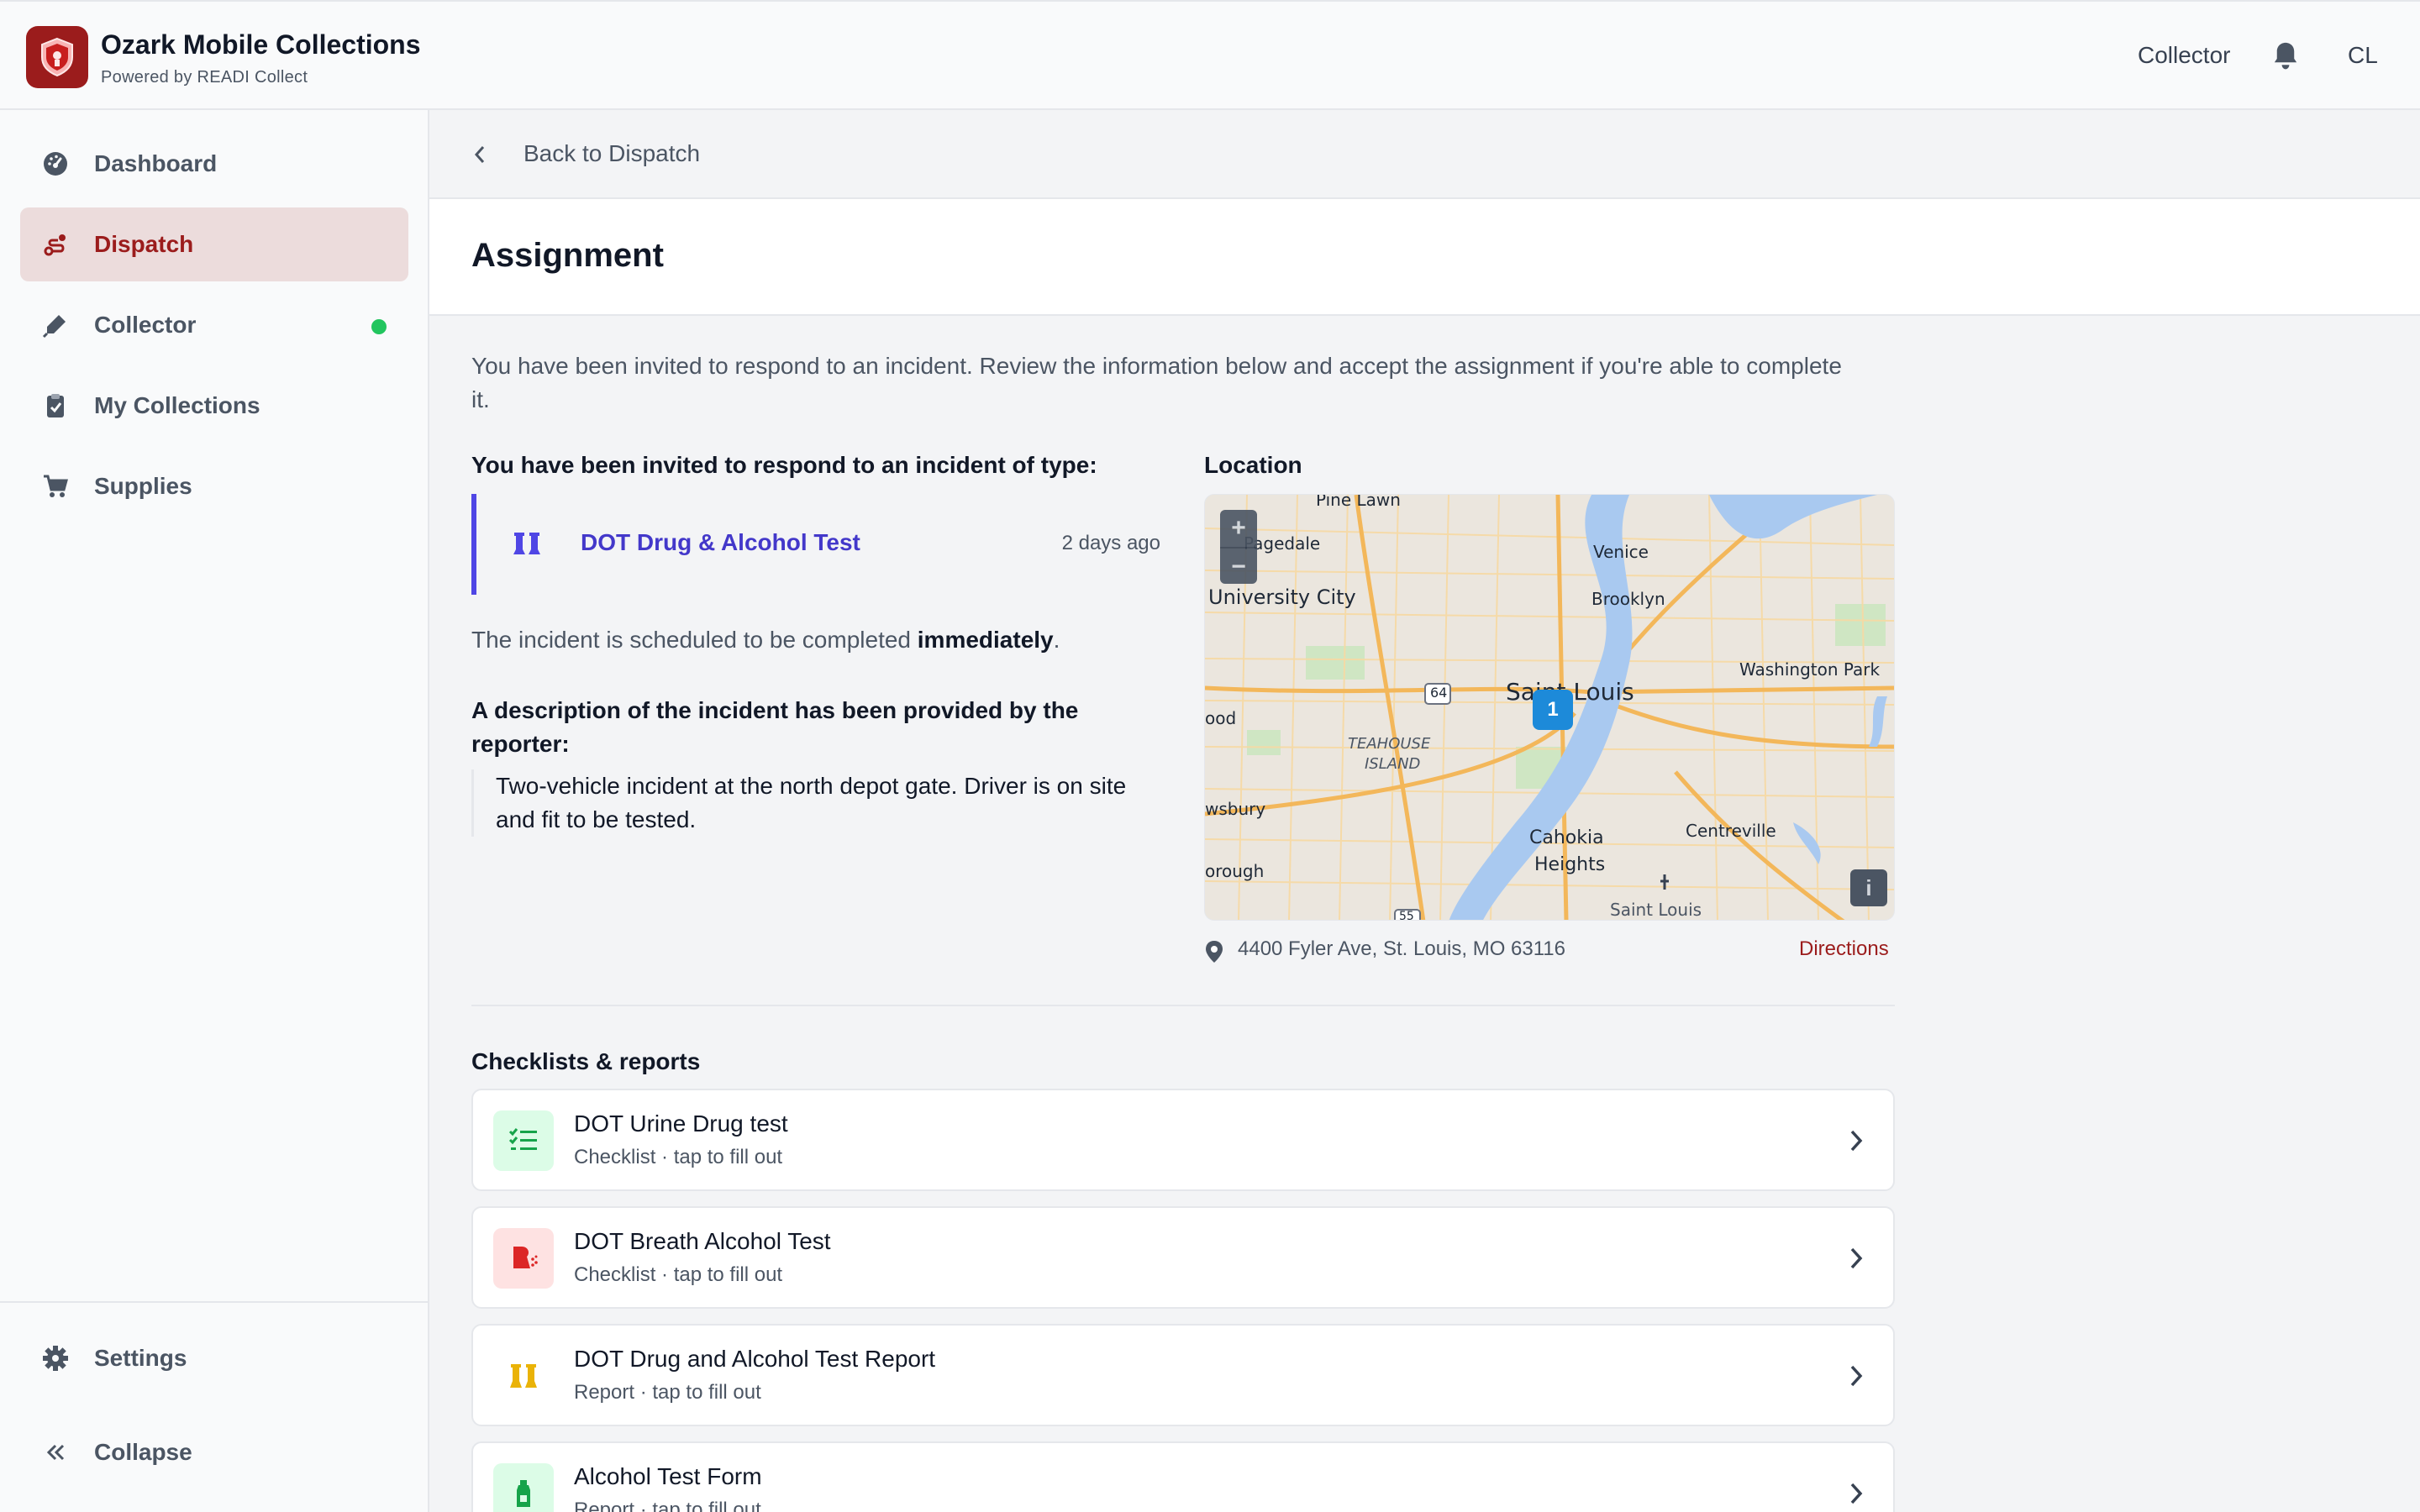  What do you see at coordinates (1553, 710) in the screenshot?
I see `map-marker: 1` at bounding box center [1553, 710].